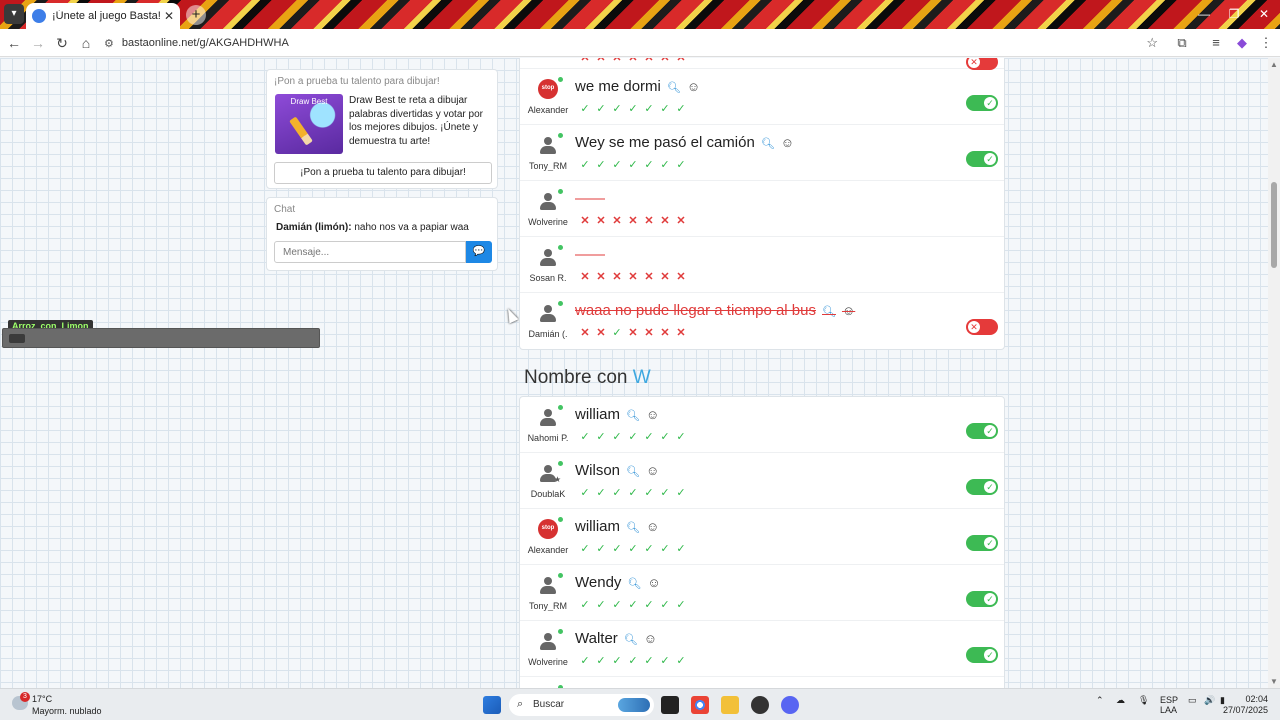 This screenshot has height=720, width=1280. Describe the element at coordinates (670, 705) in the screenshot. I see `task-view-icon` at that location.